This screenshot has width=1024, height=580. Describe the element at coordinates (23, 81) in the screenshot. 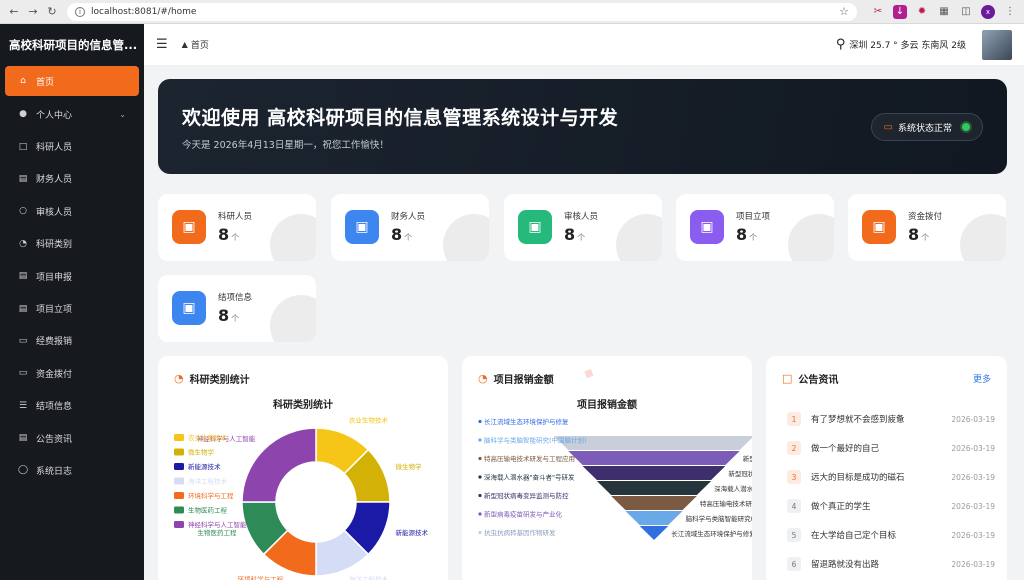

I see `home-icon: ⌂` at that location.